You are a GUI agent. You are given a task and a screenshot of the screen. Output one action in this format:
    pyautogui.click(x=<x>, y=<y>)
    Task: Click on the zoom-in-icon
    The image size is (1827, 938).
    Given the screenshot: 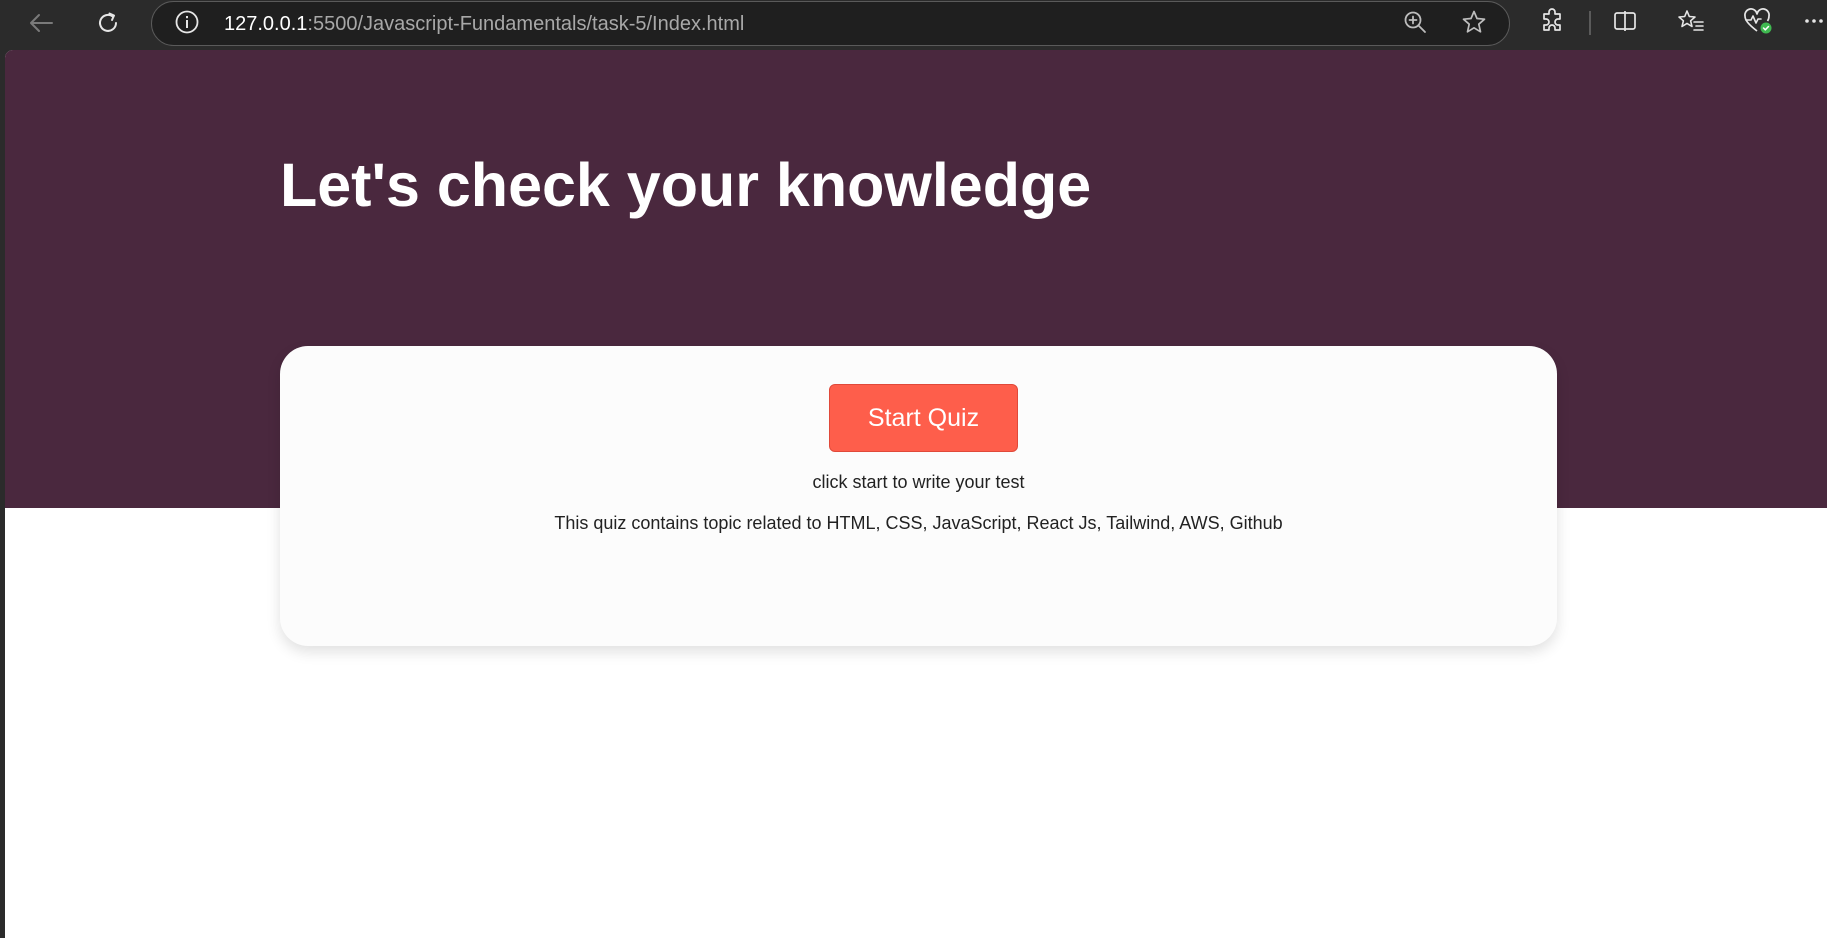 What is the action you would take?
    pyautogui.click(x=1415, y=24)
    